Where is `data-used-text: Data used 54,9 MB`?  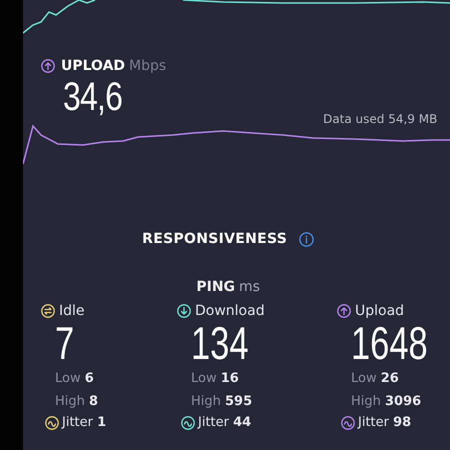
data-used-text: Data used 54,9 MB is located at coordinates (380, 119).